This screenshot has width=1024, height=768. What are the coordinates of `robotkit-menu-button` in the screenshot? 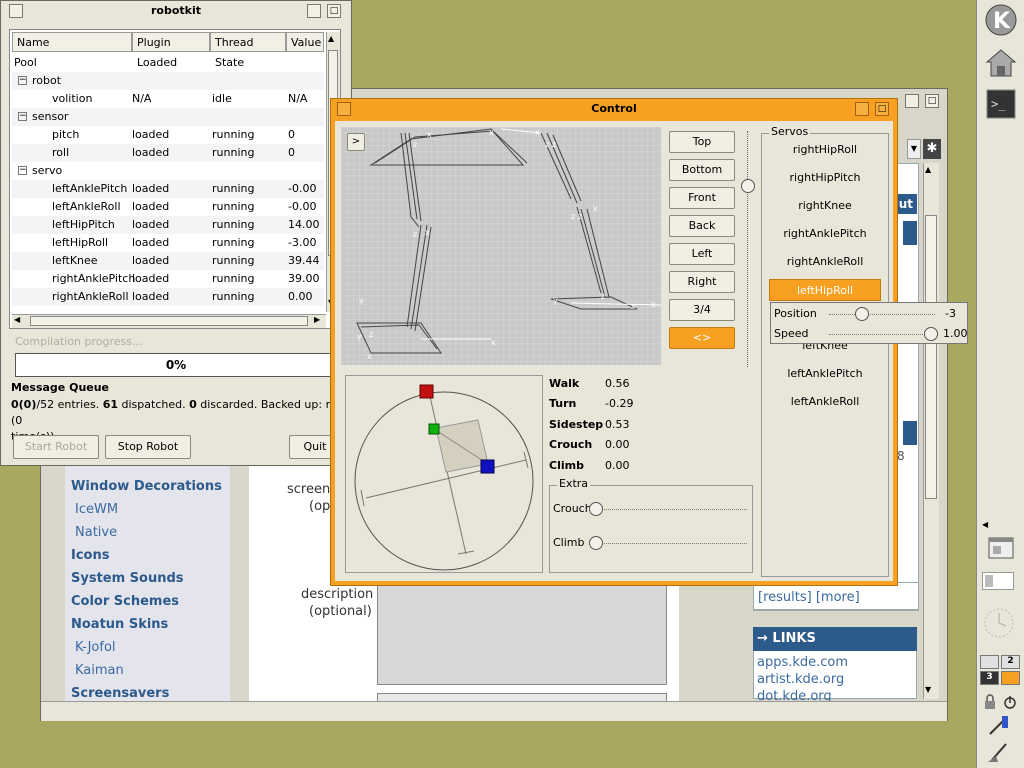 It's located at (16, 11).